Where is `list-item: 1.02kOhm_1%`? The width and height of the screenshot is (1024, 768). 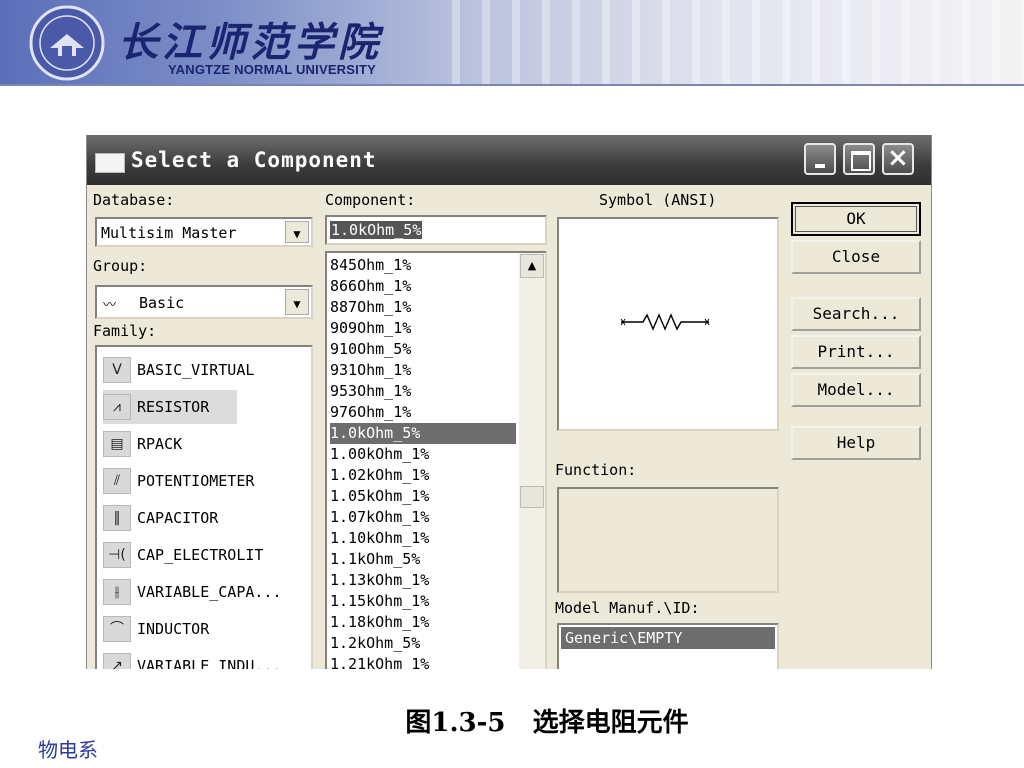 list-item: 1.02kOhm_1% is located at coordinates (423, 475).